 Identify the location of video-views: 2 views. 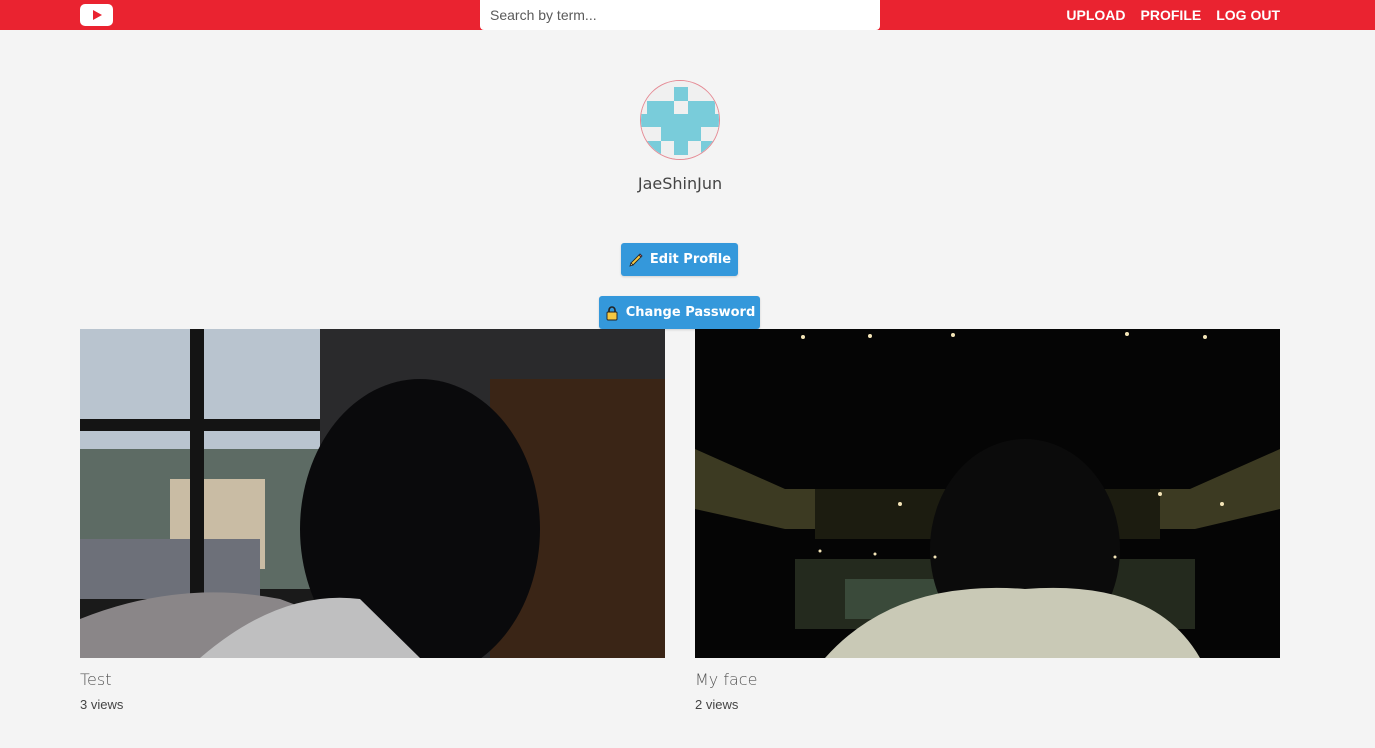
(717, 704).